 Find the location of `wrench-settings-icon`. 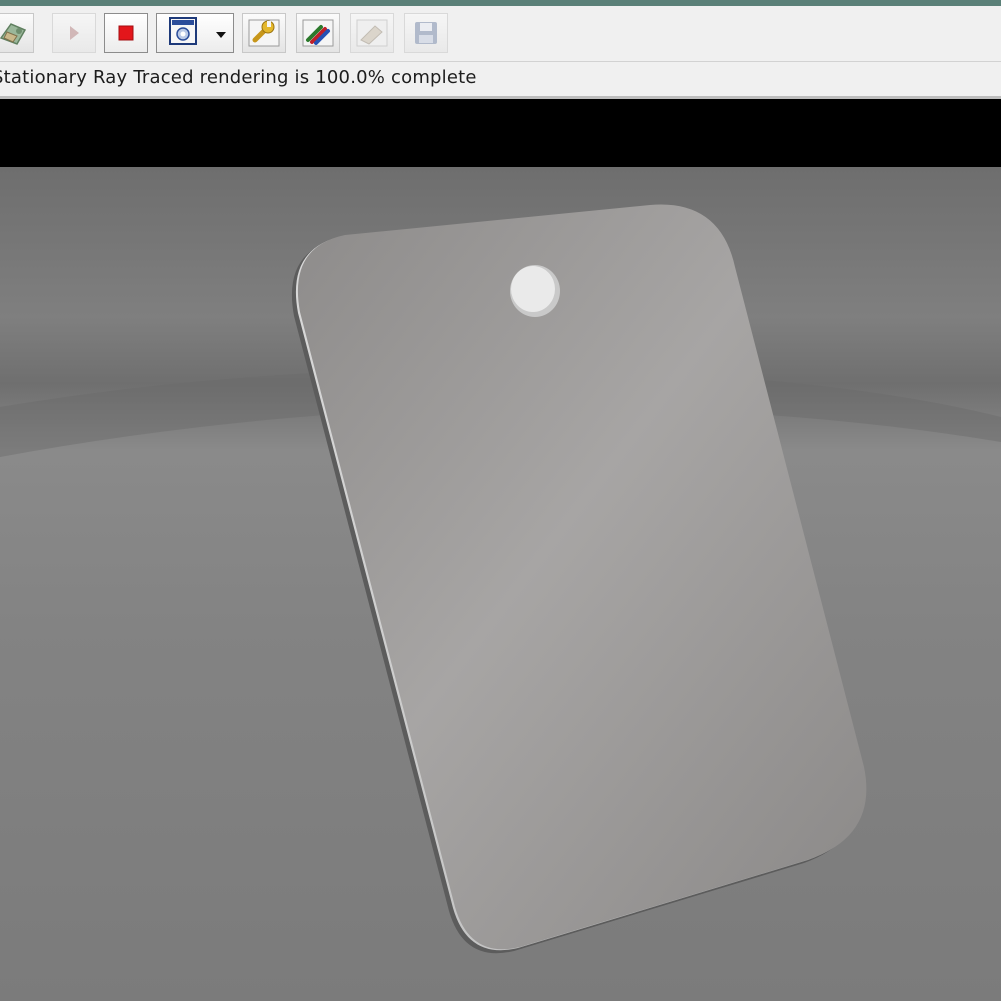

wrench-settings-icon is located at coordinates (264, 33).